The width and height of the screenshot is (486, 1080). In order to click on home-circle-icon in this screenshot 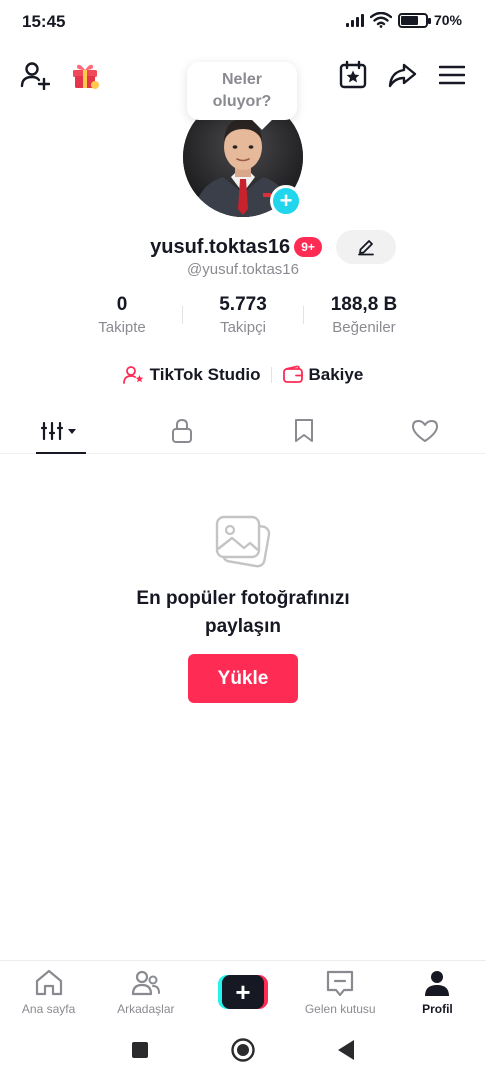, I will do `click(243, 1050)`.